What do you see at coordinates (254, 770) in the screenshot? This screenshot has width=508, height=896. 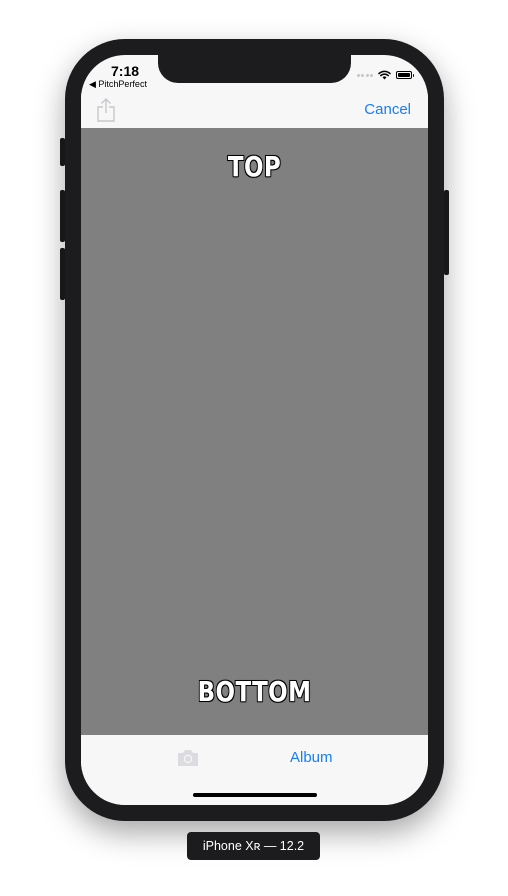 I see `bottom-toolbar: Album` at bounding box center [254, 770].